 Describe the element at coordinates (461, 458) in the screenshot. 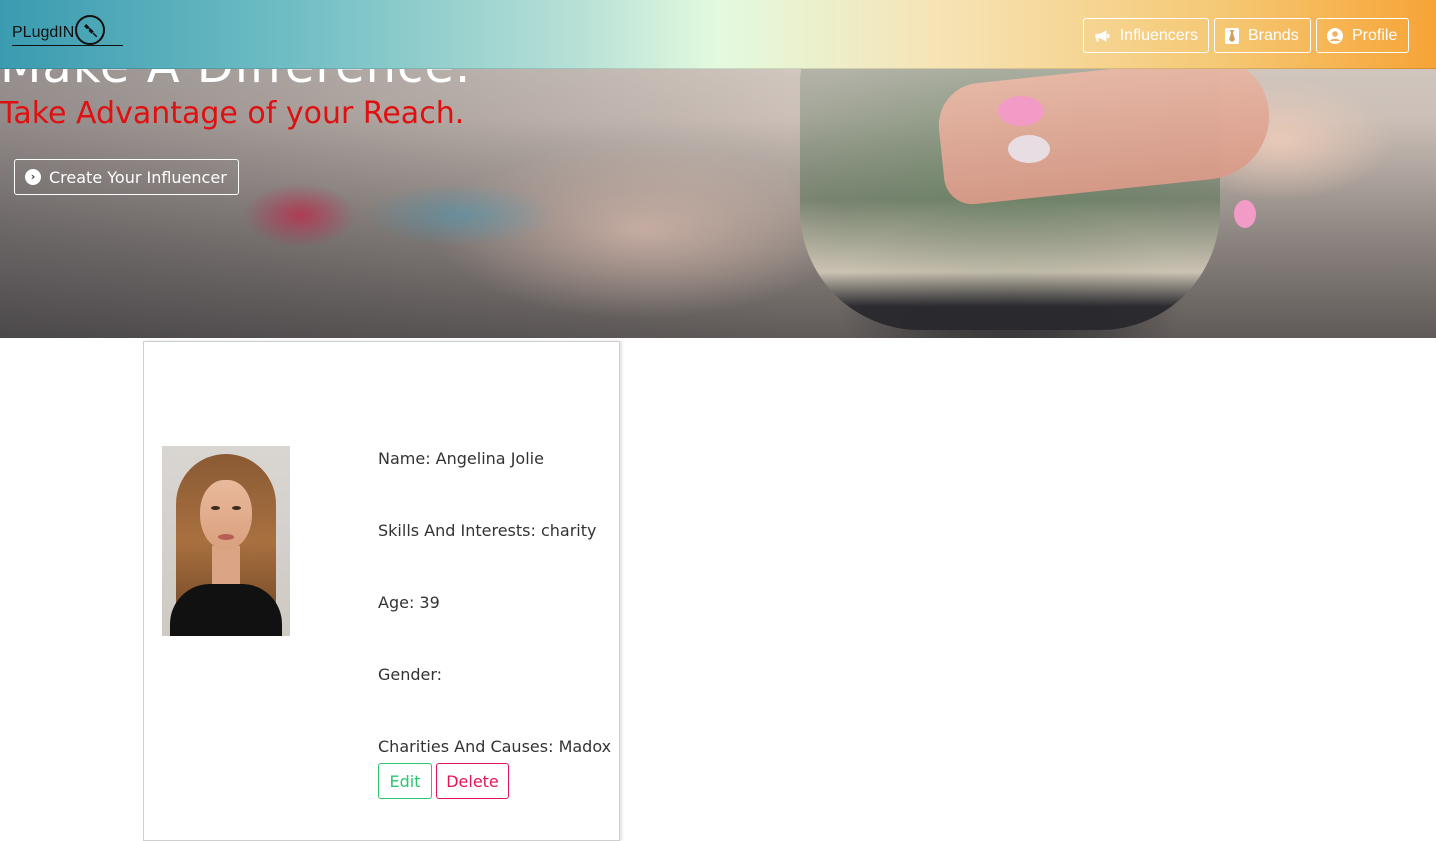

I see `influencer-name: Name: Angelina Jolie` at that location.